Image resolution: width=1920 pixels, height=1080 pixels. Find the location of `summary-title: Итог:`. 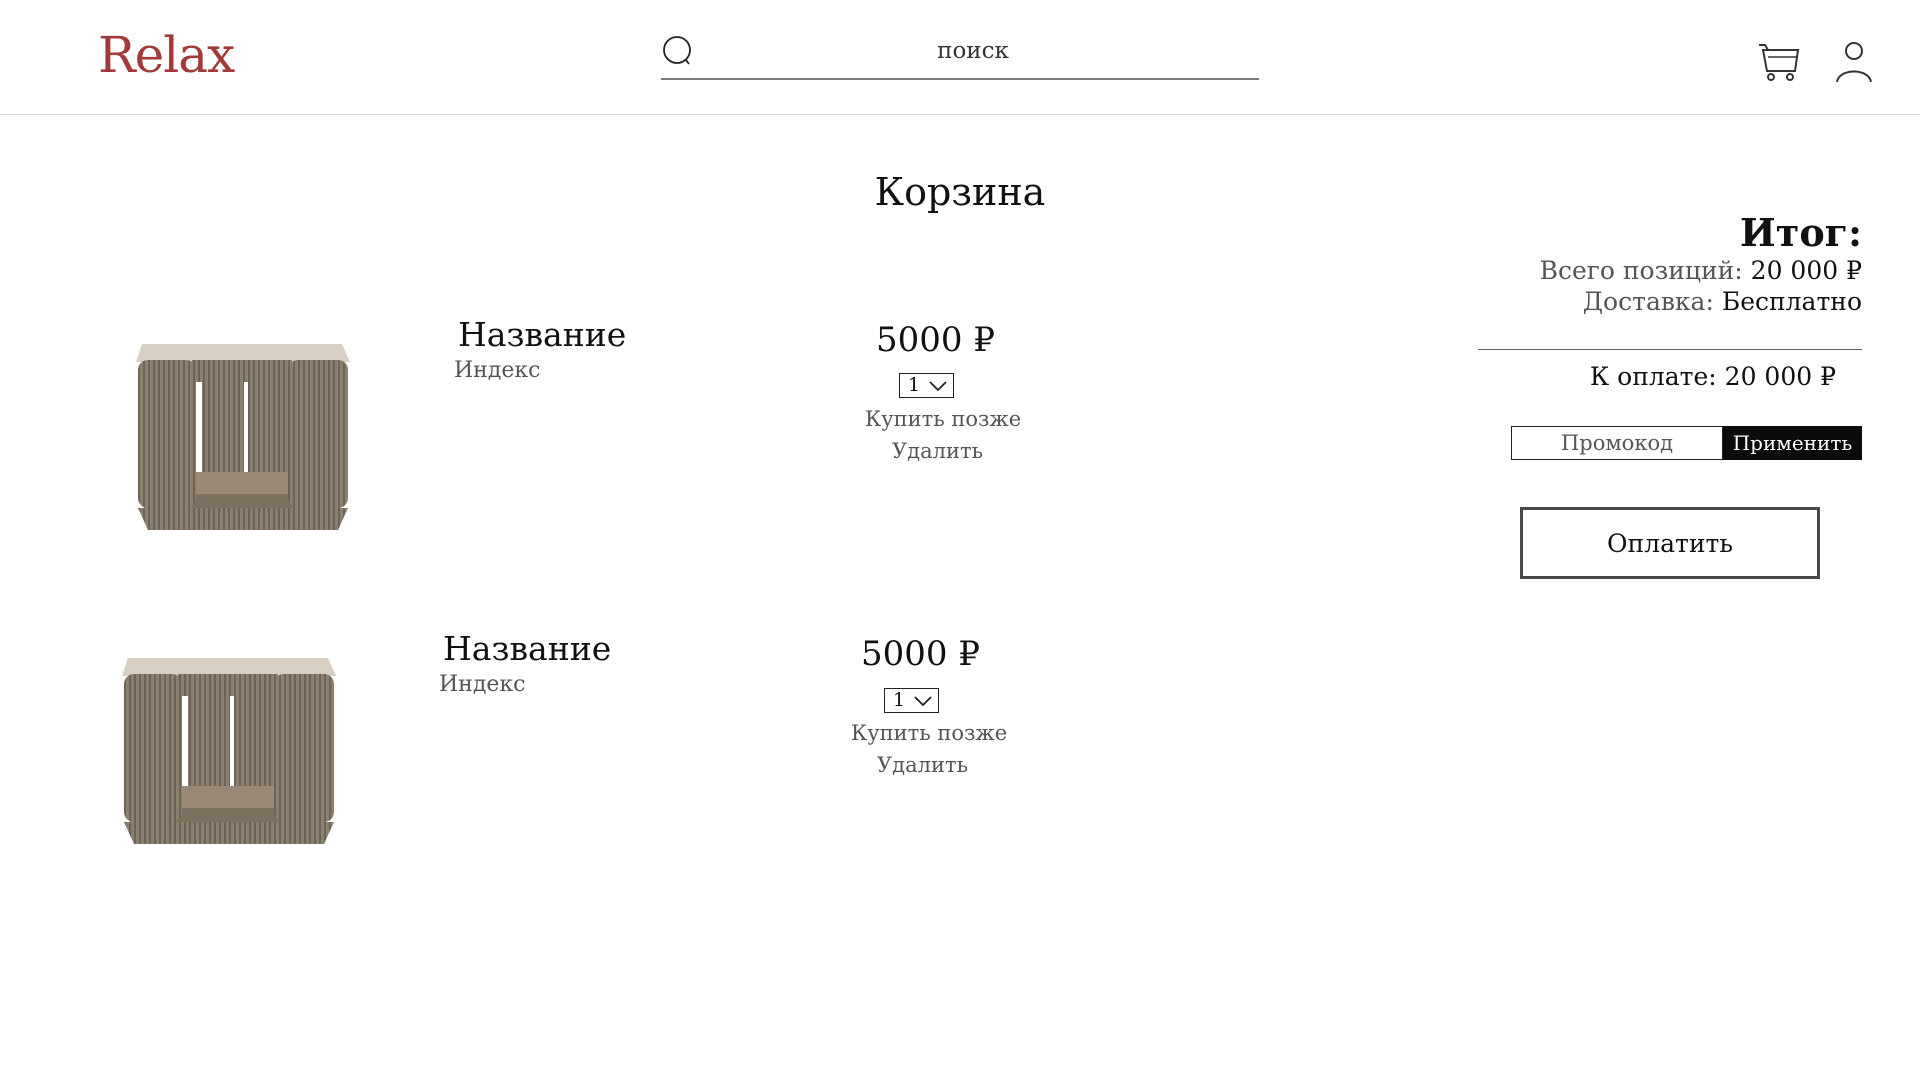

summary-title: Итог: is located at coordinates (1800, 232).